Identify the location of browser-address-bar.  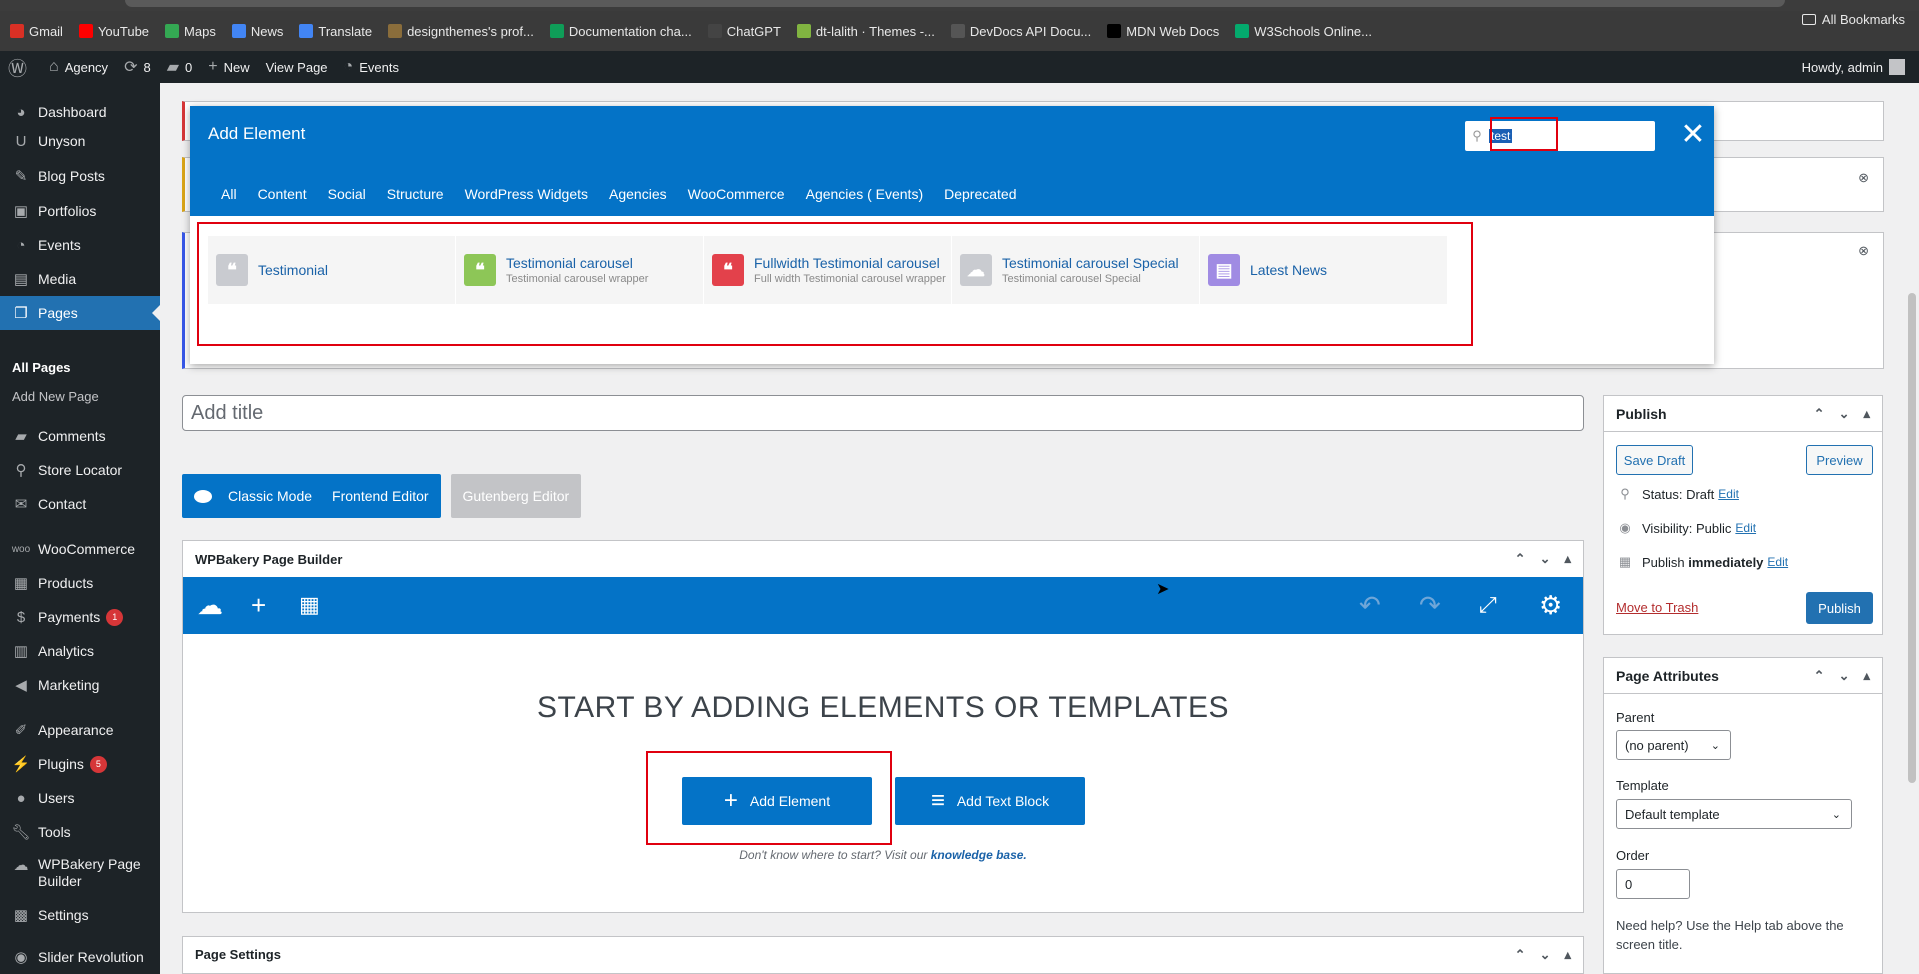
(955, 3).